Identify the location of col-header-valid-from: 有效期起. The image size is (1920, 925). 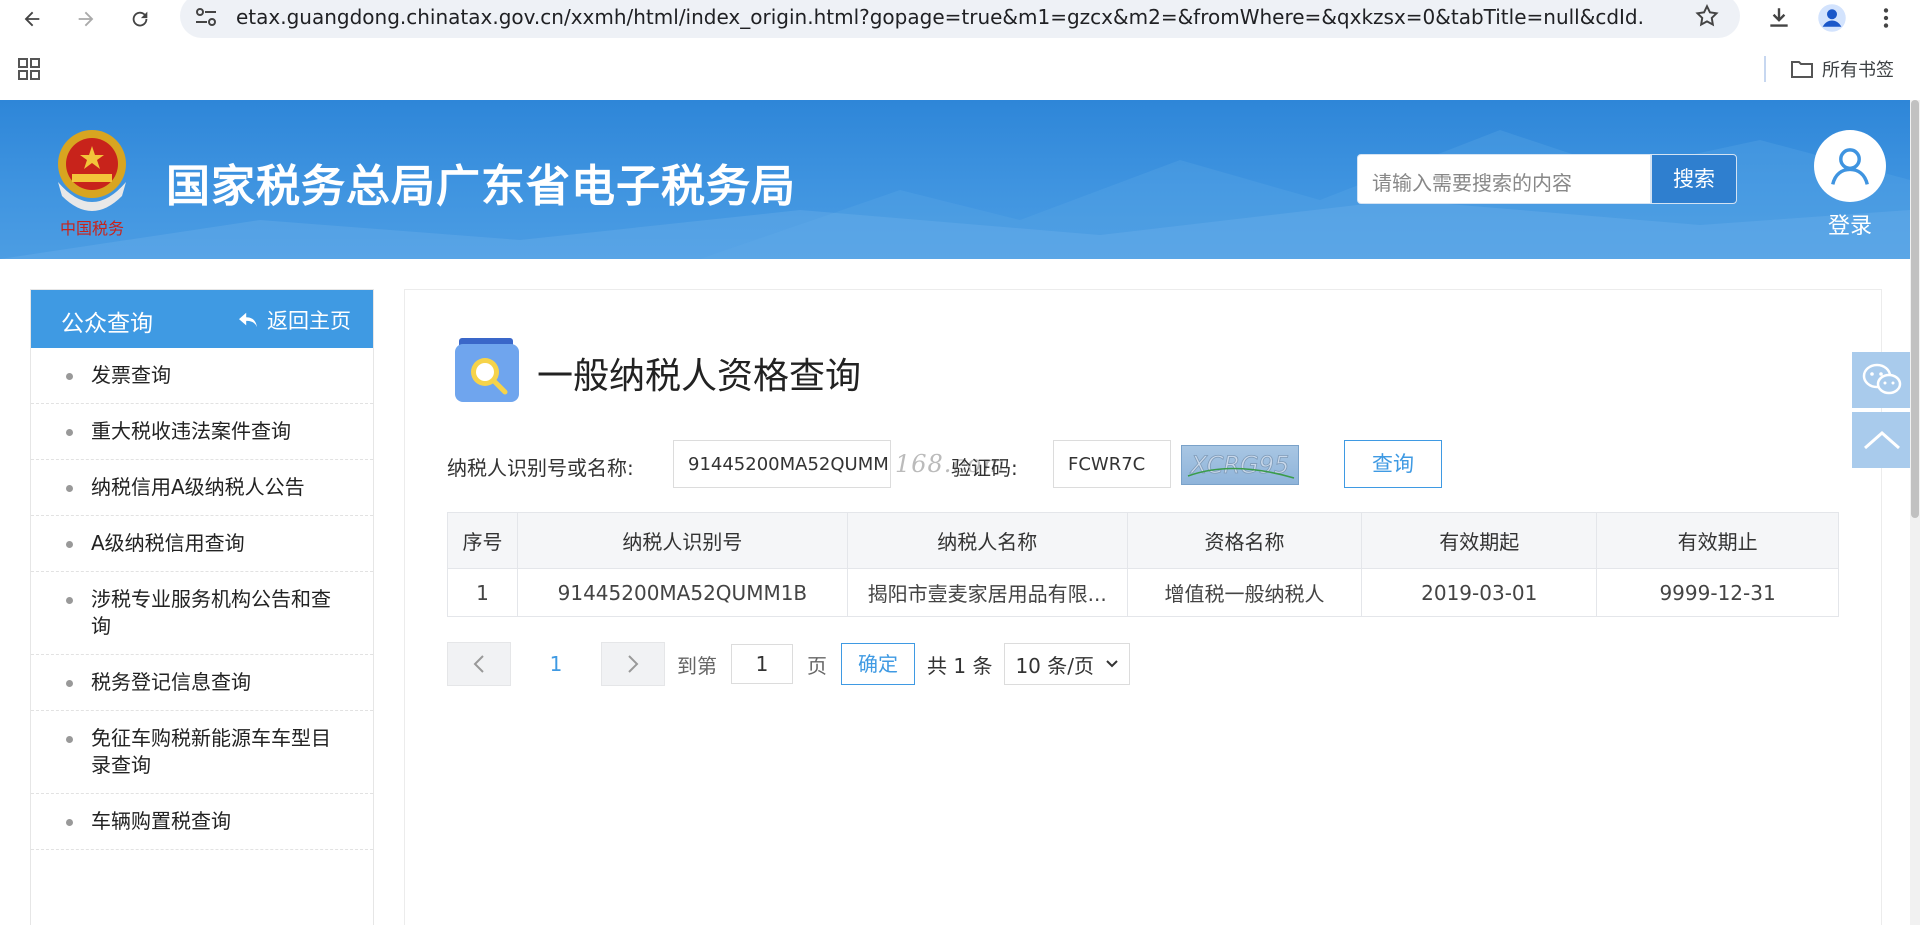
(1479, 540).